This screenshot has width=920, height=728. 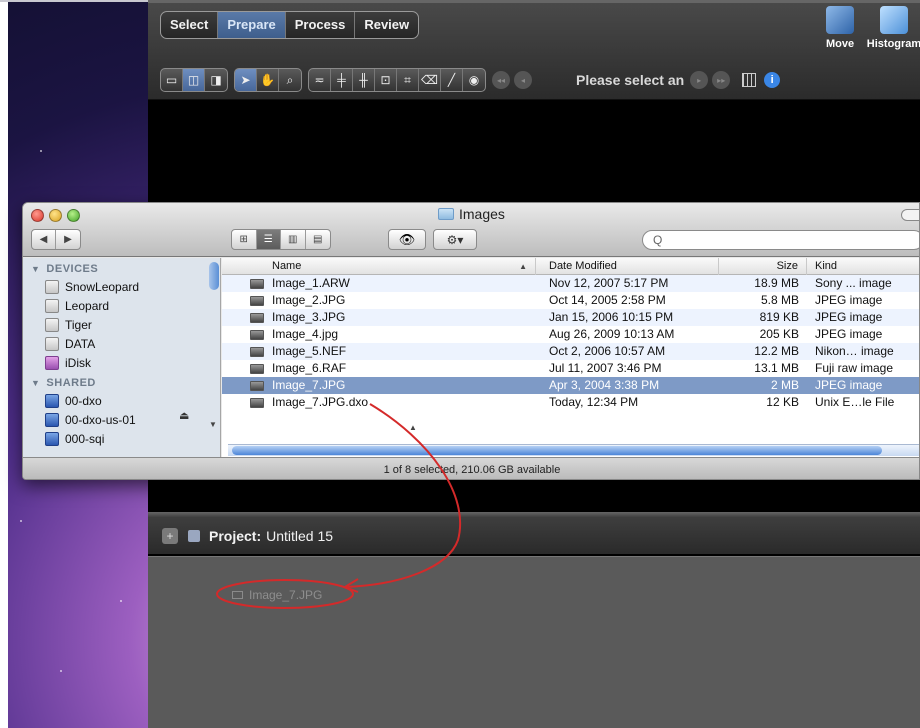 I want to click on single-view-button: ▭, so click(x=172, y=80).